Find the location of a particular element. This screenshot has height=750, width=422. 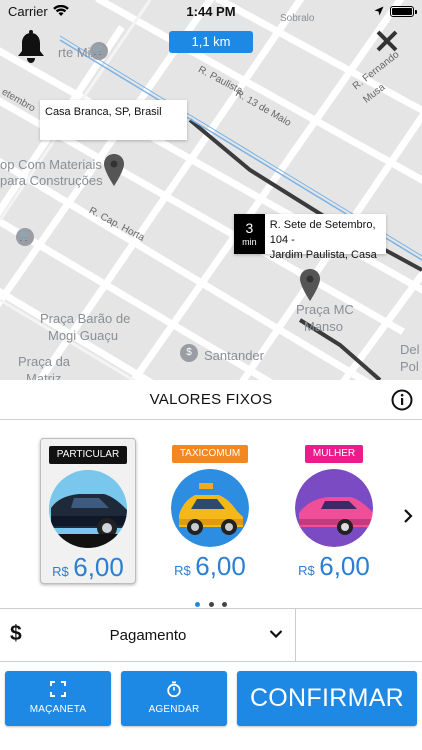

eta-unit: min is located at coordinates (249, 242).